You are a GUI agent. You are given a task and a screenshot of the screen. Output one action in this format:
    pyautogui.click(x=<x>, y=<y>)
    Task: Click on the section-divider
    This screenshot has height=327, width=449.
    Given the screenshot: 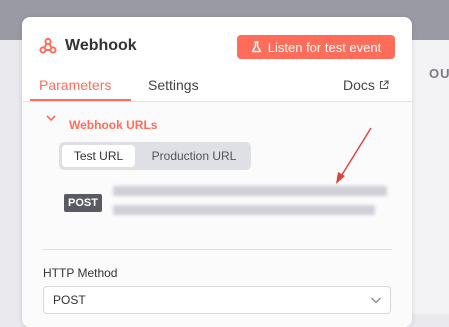 What is the action you would take?
    pyautogui.click(x=217, y=249)
    